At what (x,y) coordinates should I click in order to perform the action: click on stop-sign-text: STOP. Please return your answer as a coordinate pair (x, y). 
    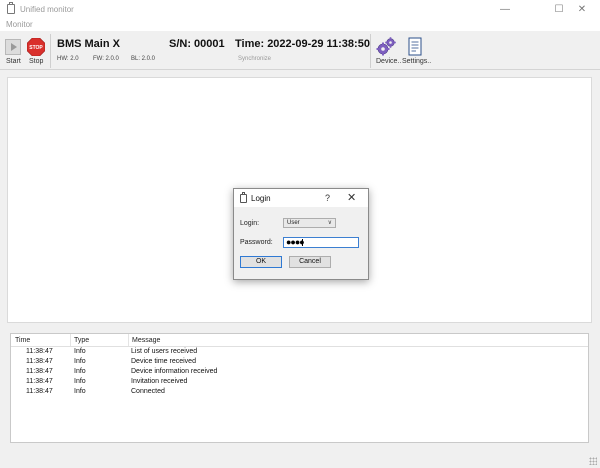
    Looking at the image, I should click on (36, 48).